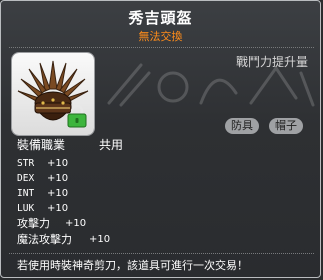  Describe the element at coordinates (77, 116) in the screenshot. I see `lock-icon` at that location.